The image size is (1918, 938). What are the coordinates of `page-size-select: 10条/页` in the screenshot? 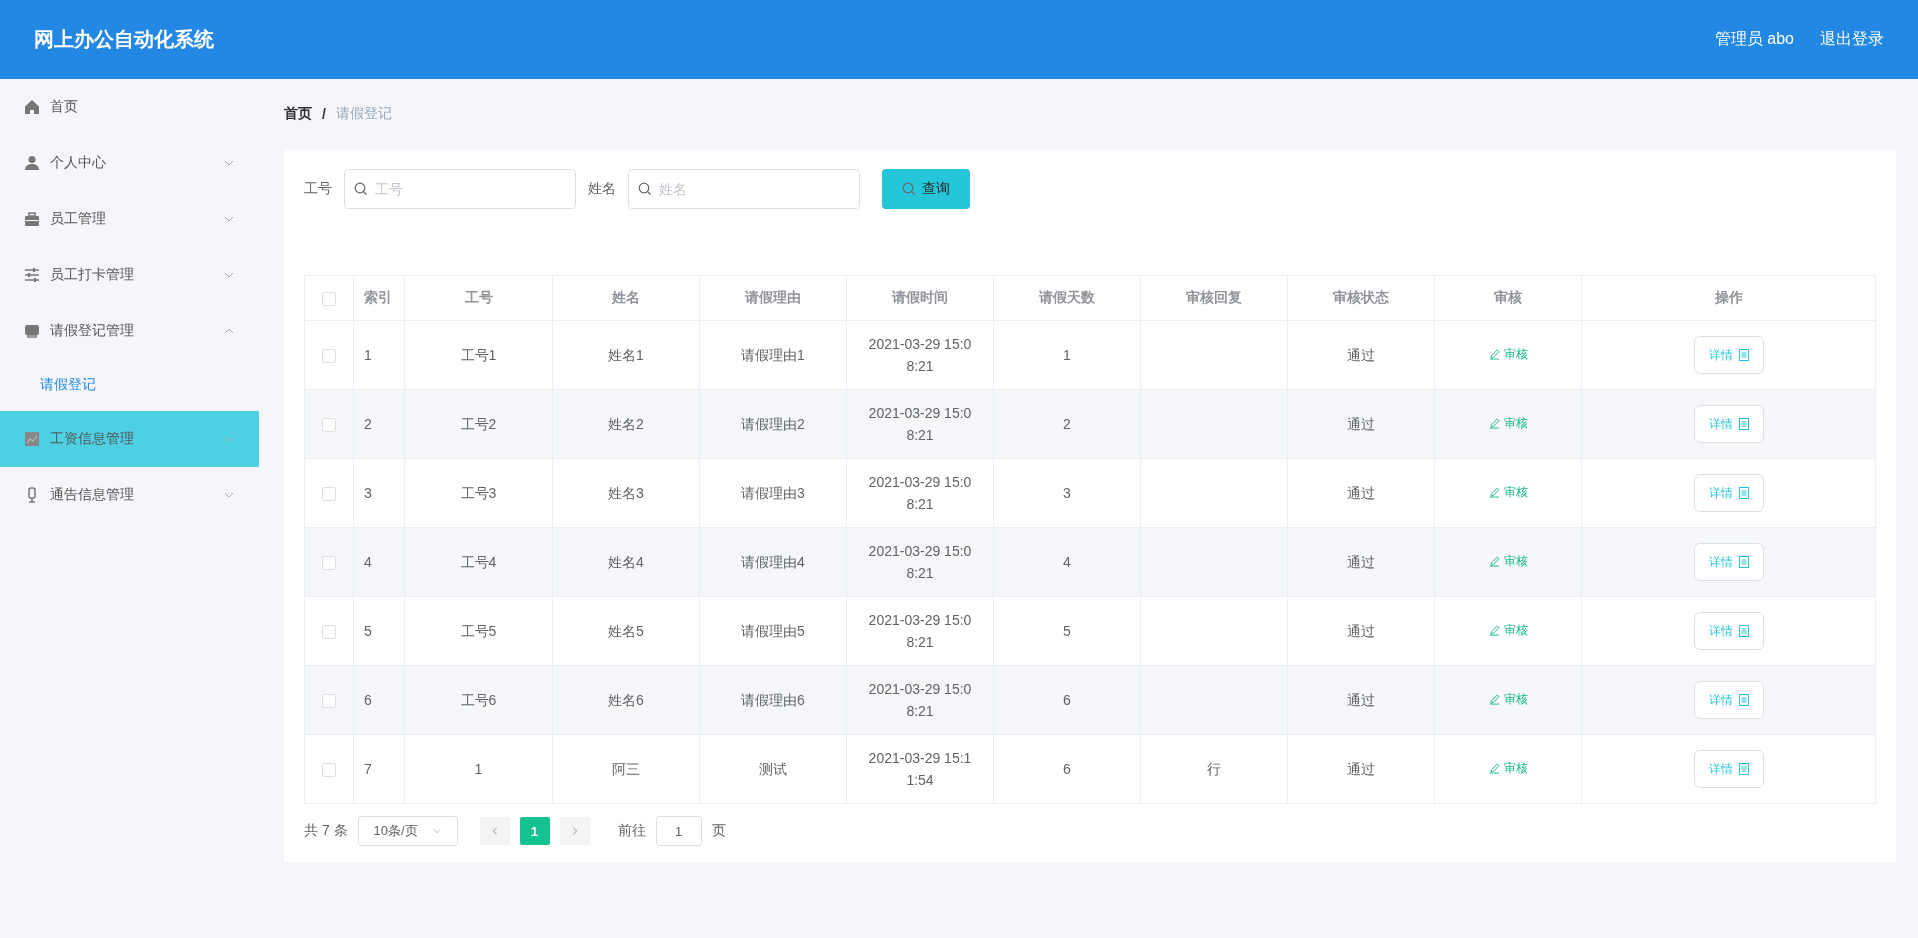 It's located at (407, 831).